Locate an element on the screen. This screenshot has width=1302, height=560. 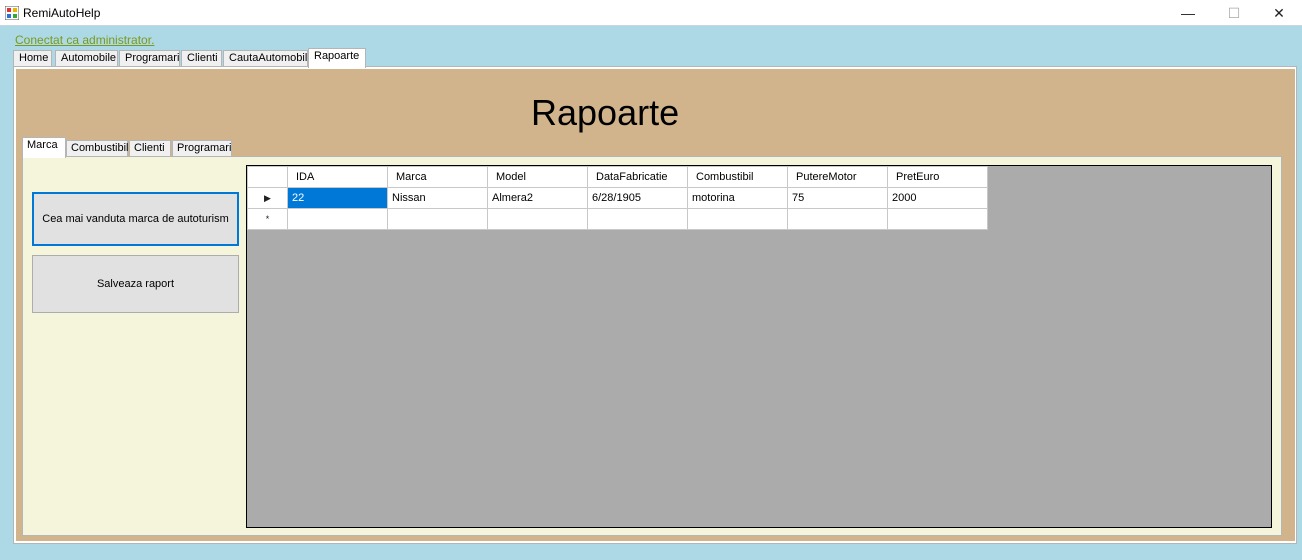
grid-cell-combustibil: motorina is located at coordinates (737, 198).